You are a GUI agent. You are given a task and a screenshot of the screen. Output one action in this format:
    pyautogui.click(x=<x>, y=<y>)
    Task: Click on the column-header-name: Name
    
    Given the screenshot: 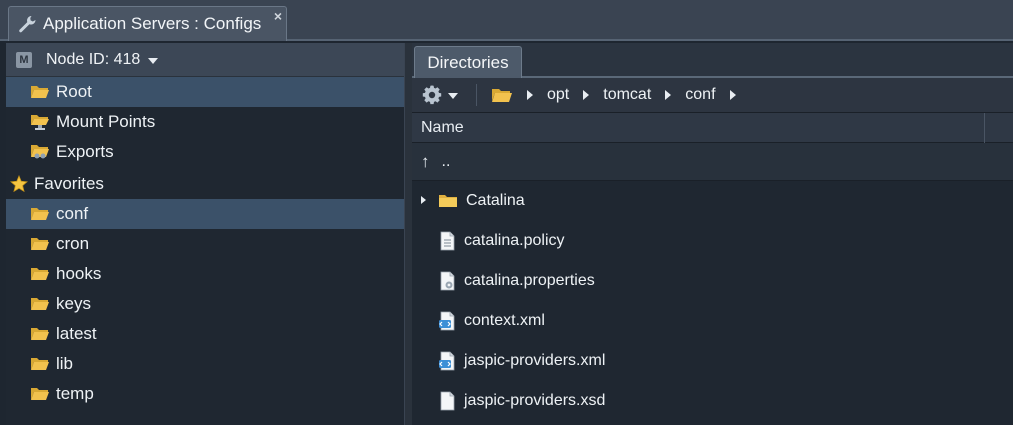 What is the action you would take?
    pyautogui.click(x=712, y=128)
    